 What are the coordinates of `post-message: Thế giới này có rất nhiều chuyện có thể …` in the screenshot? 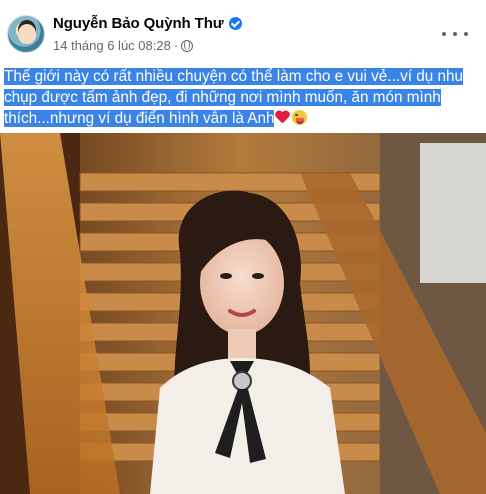 It's located at (239, 97).